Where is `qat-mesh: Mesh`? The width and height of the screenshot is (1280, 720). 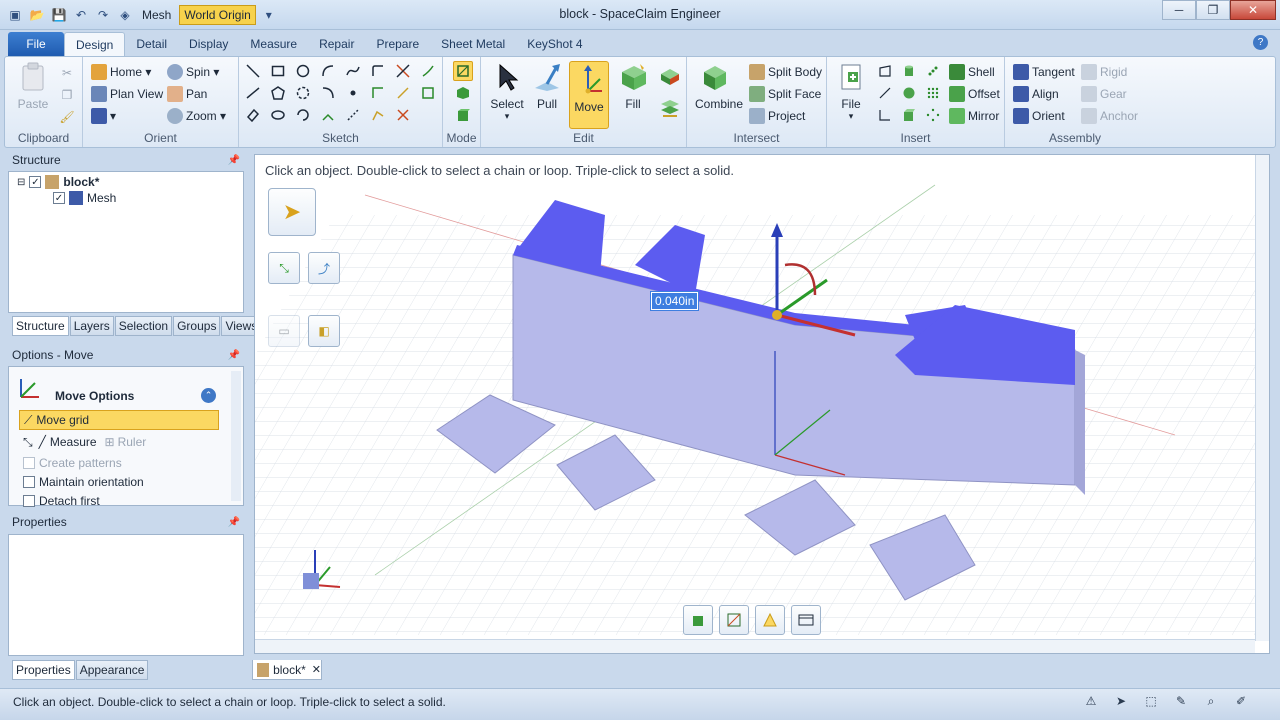 qat-mesh: Mesh is located at coordinates (156, 15).